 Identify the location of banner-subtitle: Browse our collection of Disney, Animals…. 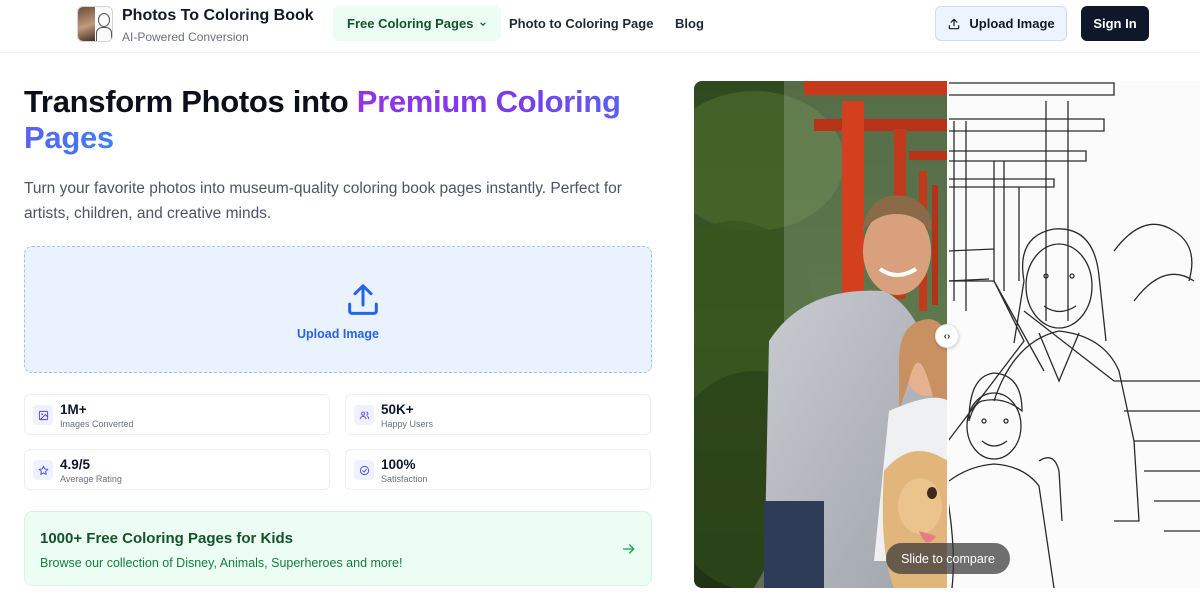
(221, 563).